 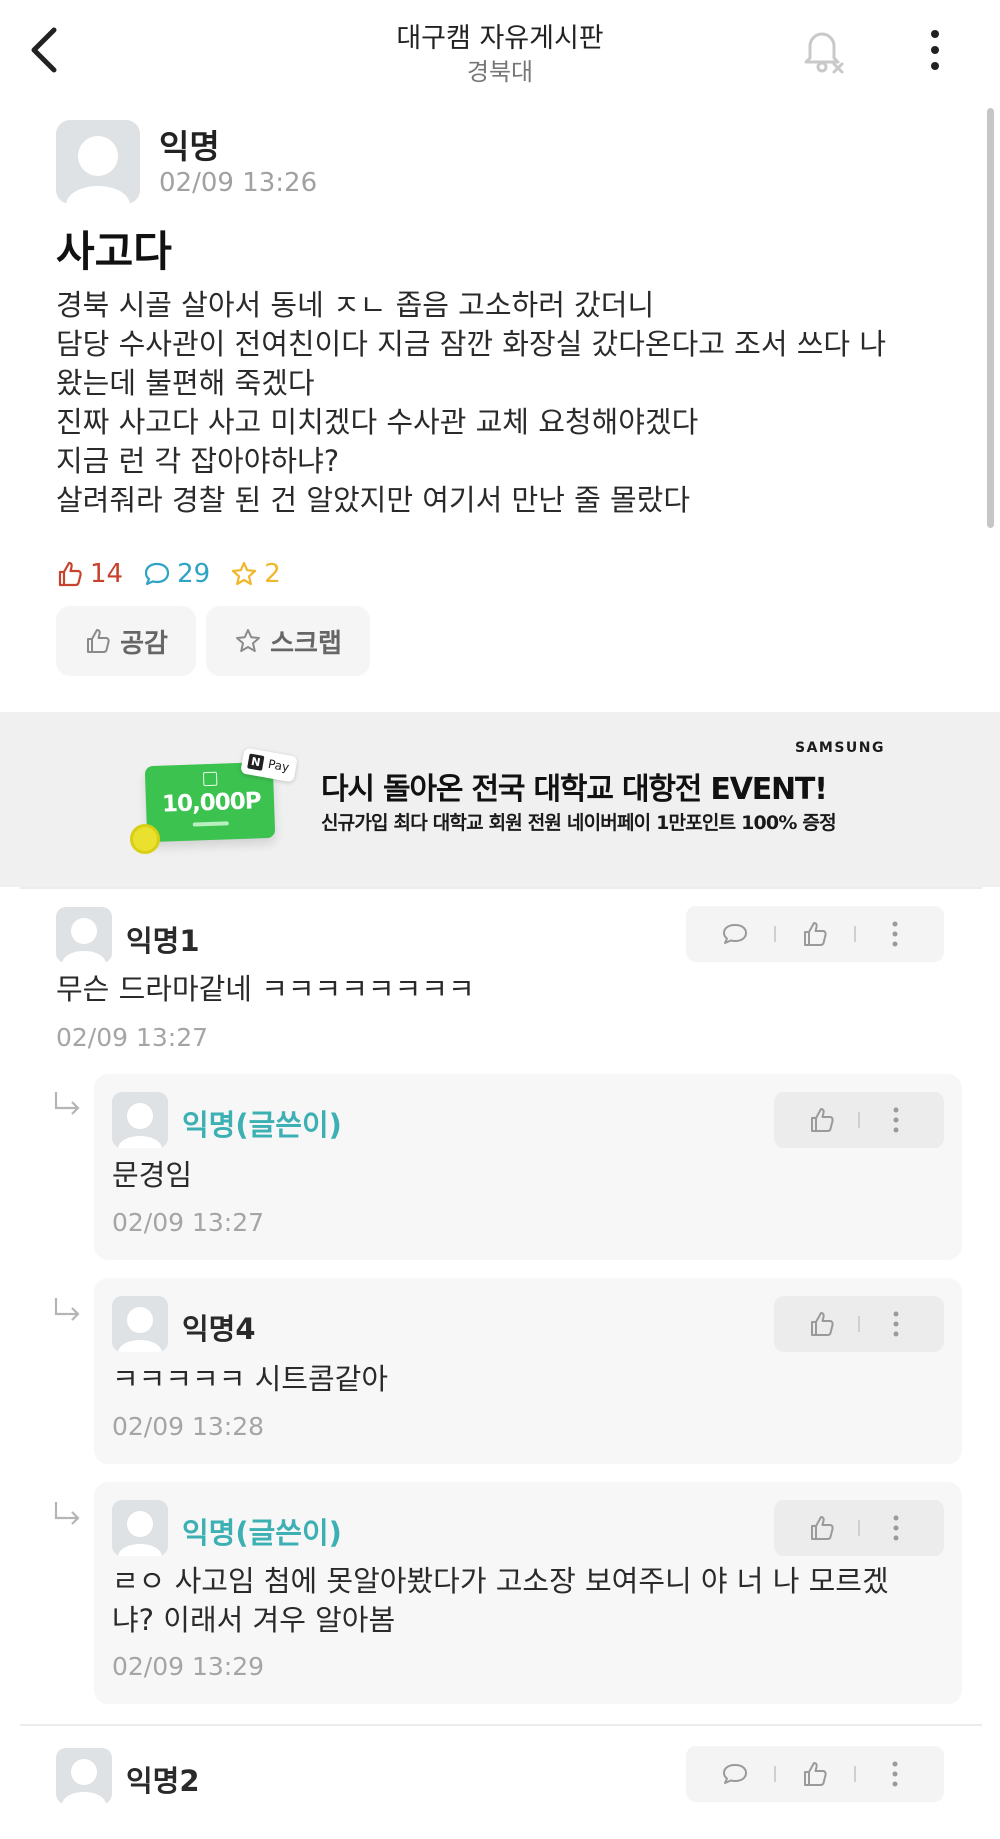 What do you see at coordinates (377, 422) in the screenshot?
I see `post-body-line: 진짜 사고다 사고 미치겠다 수사관 교체 요청해야겠다` at bounding box center [377, 422].